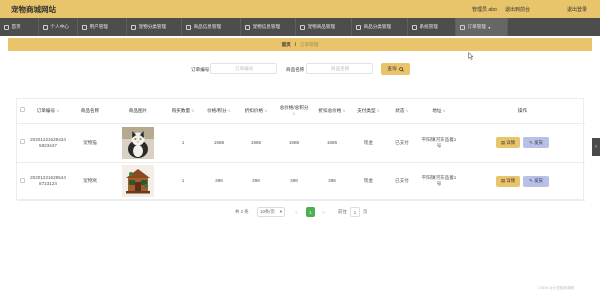  What do you see at coordinates (16, 26) in the screenshot?
I see `nav-item-label: 首页` at bounding box center [16, 26].